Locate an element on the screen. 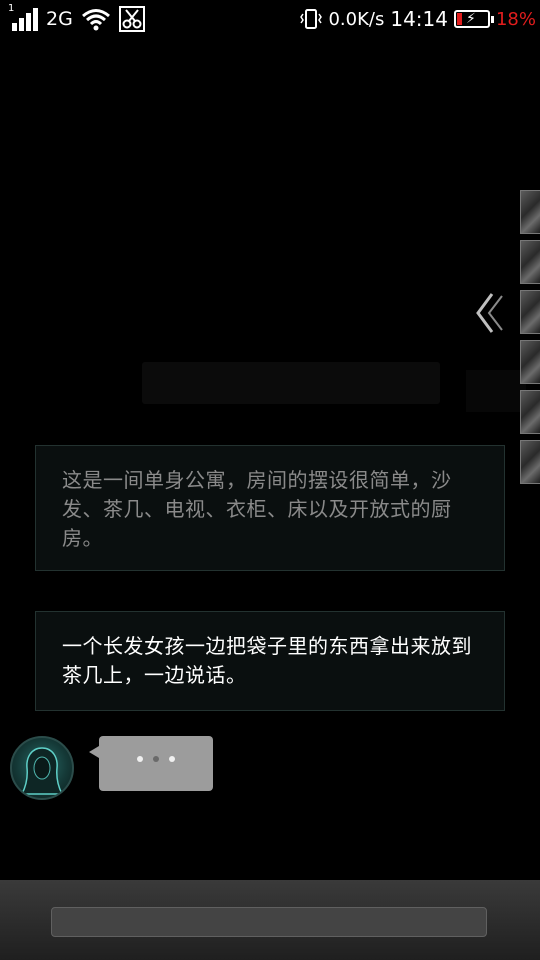  side-thumbnail-list is located at coordinates (530, 340).